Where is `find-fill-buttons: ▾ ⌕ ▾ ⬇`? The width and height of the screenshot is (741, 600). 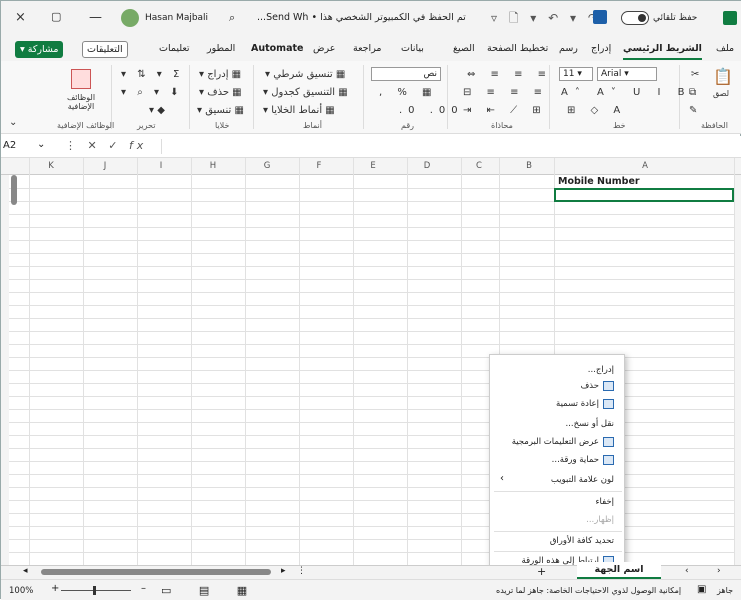 find-fill-buttons: ▾ ⌕ ▾ ⬇ is located at coordinates (152, 92).